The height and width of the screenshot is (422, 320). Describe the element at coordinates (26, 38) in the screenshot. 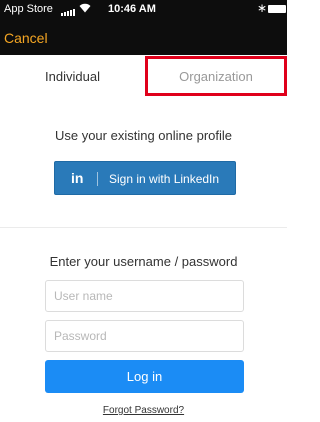

I see `cancel-button: Cancel` at that location.